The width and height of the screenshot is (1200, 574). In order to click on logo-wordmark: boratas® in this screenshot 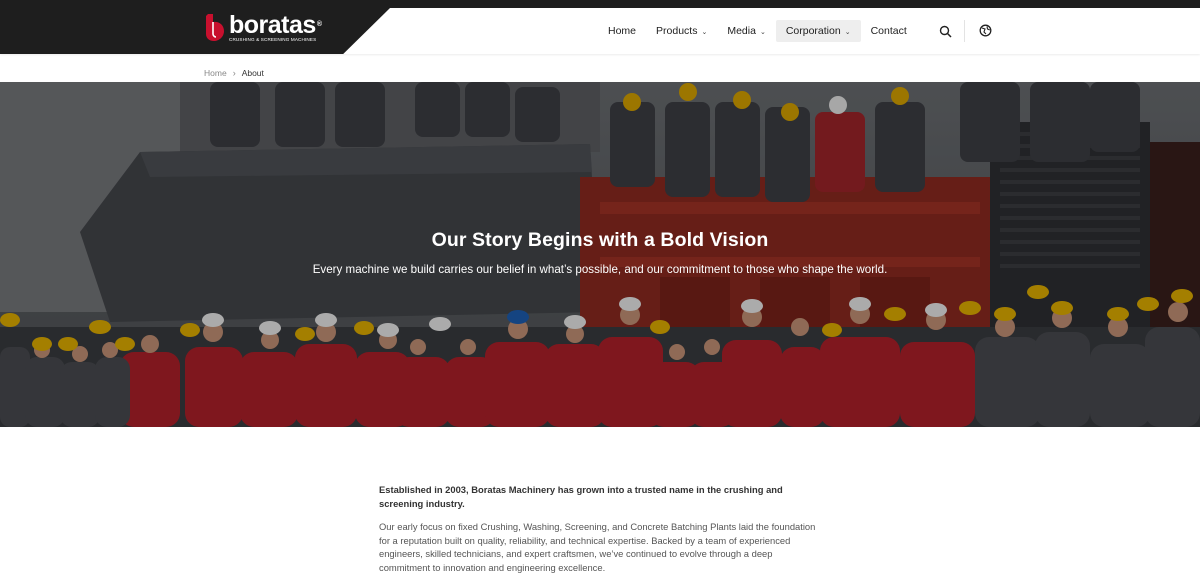, I will do `click(275, 25)`.